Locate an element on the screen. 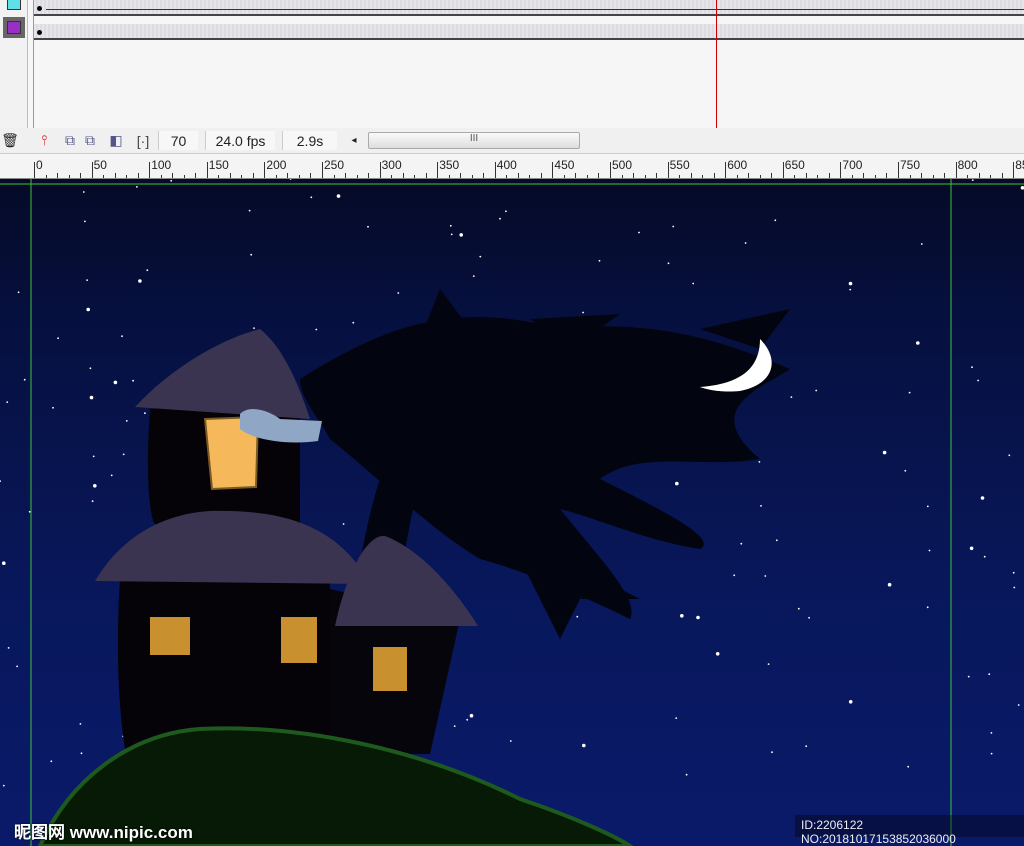 The height and width of the screenshot is (846, 1024). playhead is located at coordinates (716, 64).